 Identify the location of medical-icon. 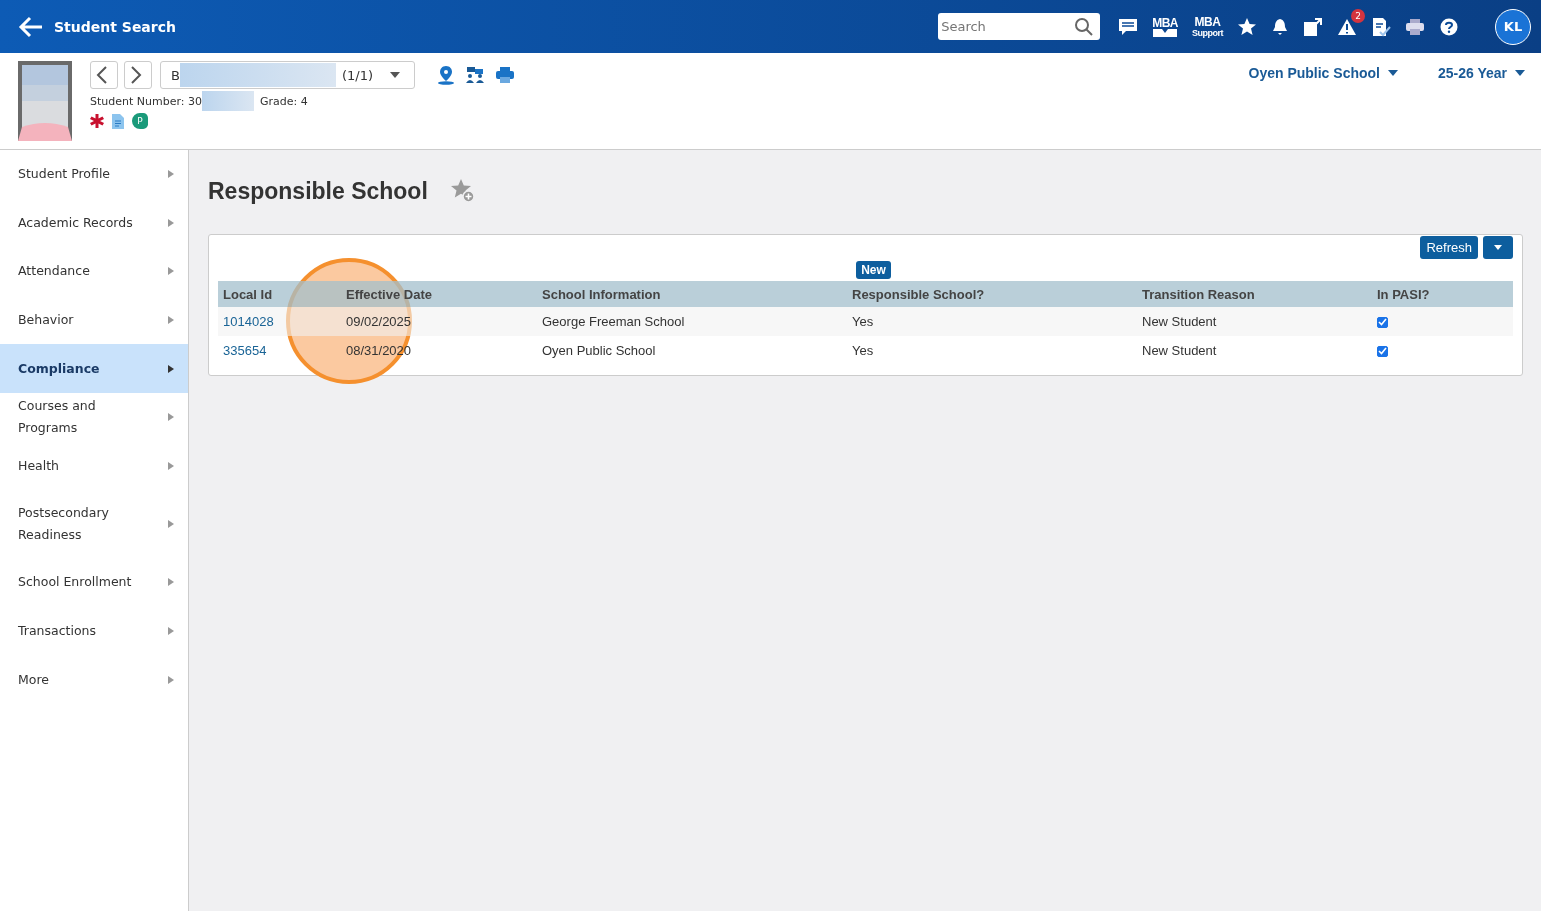
(97, 121).